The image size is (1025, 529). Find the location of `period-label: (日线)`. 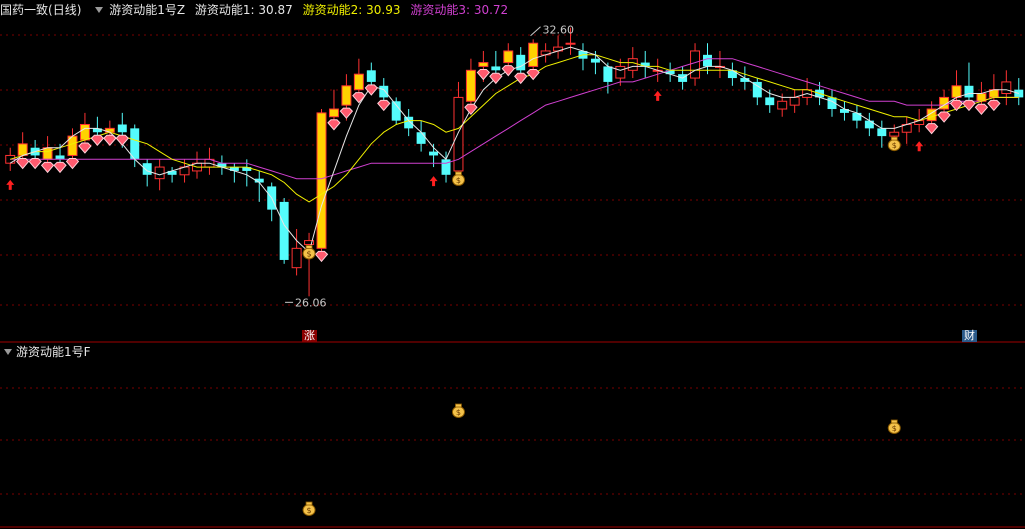

period-label: (日线) is located at coordinates (65, 10).